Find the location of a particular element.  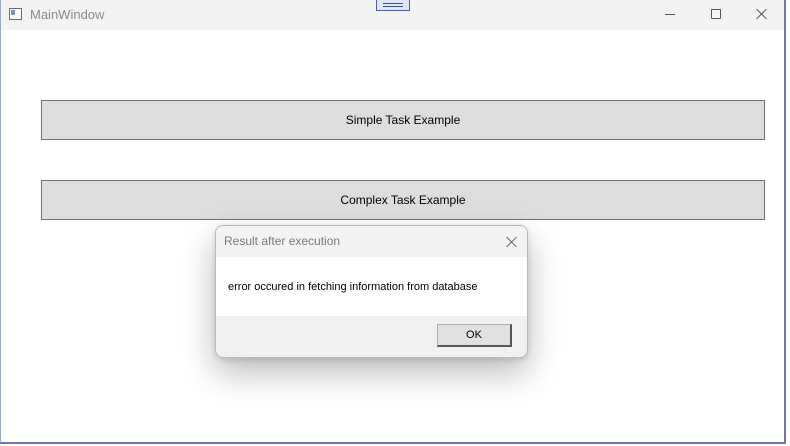

complex-task-label: Complex Task Example is located at coordinates (403, 200).